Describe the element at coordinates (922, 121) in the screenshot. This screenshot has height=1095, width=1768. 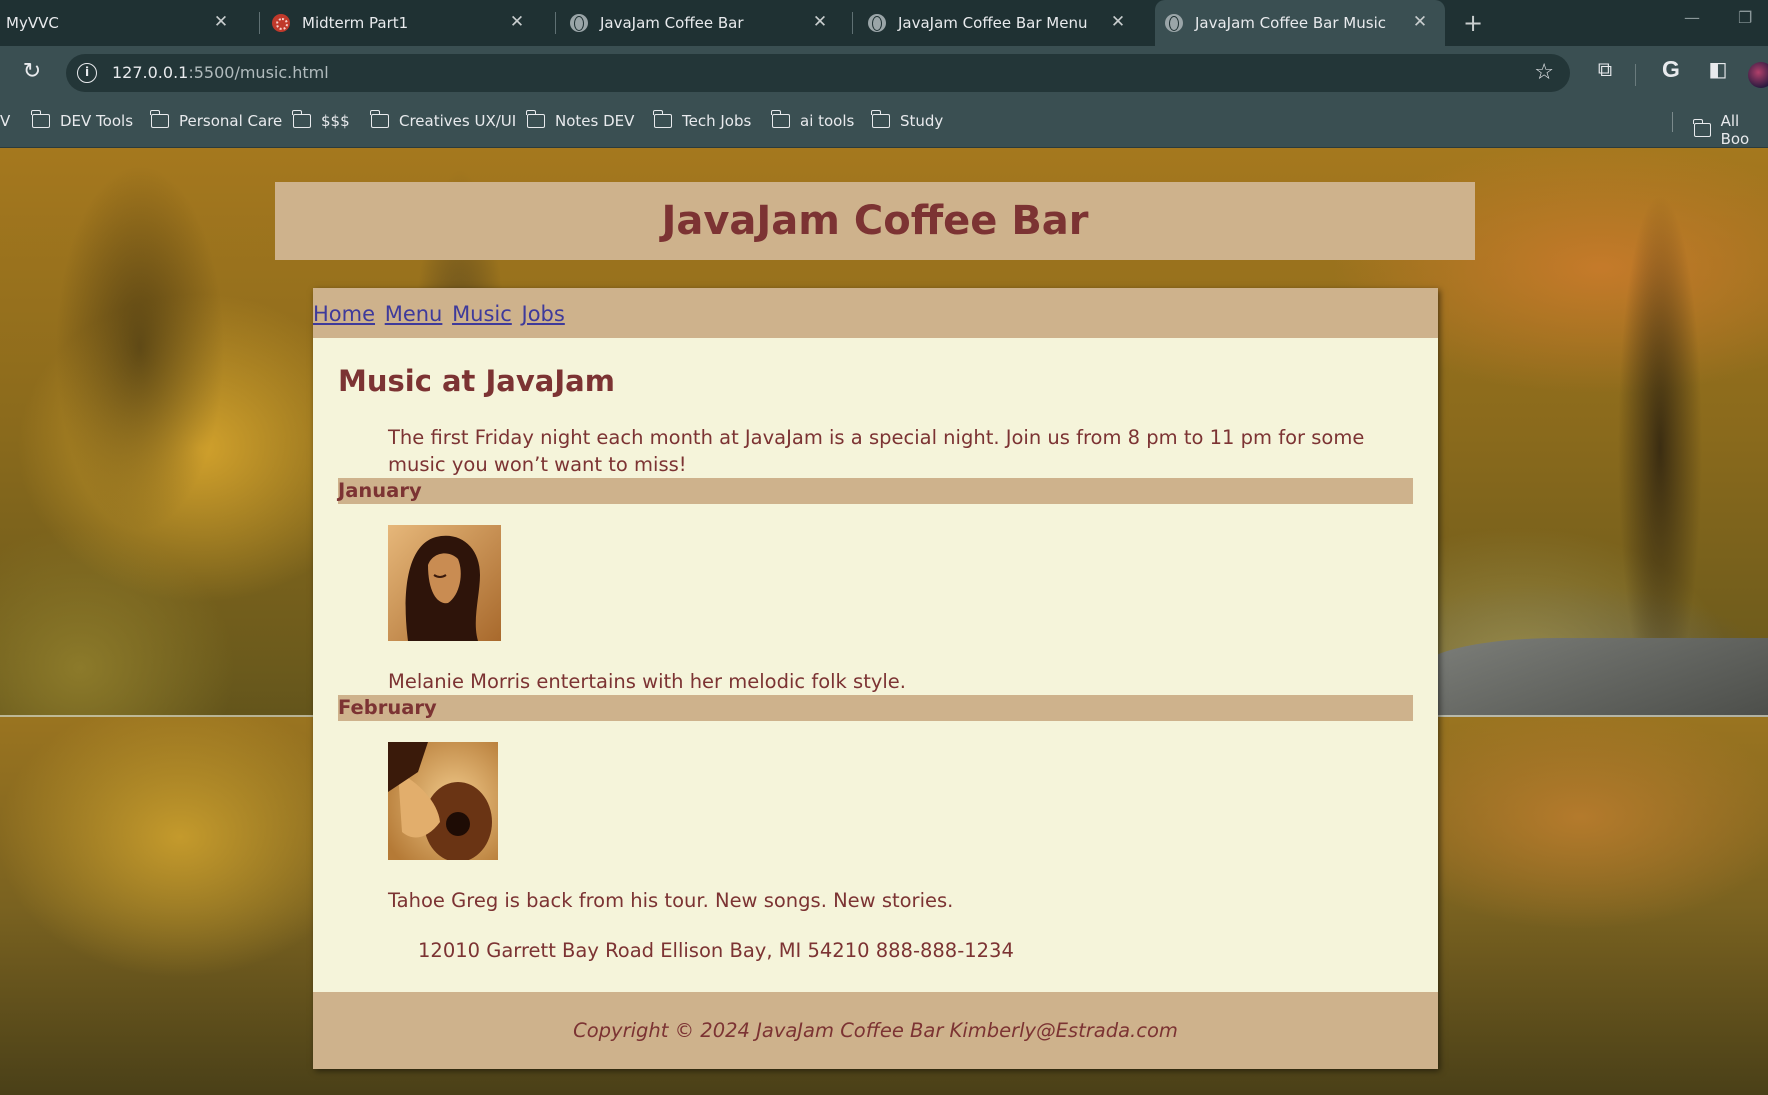
I see `bookmark-label: Study` at that location.